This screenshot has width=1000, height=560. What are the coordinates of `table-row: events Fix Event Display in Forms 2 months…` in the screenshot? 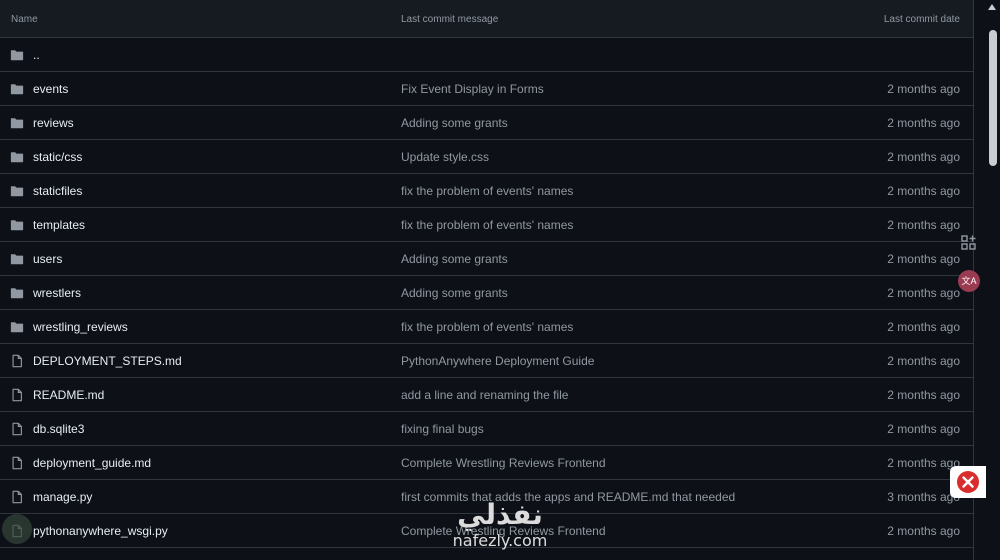 It's located at (486, 89).